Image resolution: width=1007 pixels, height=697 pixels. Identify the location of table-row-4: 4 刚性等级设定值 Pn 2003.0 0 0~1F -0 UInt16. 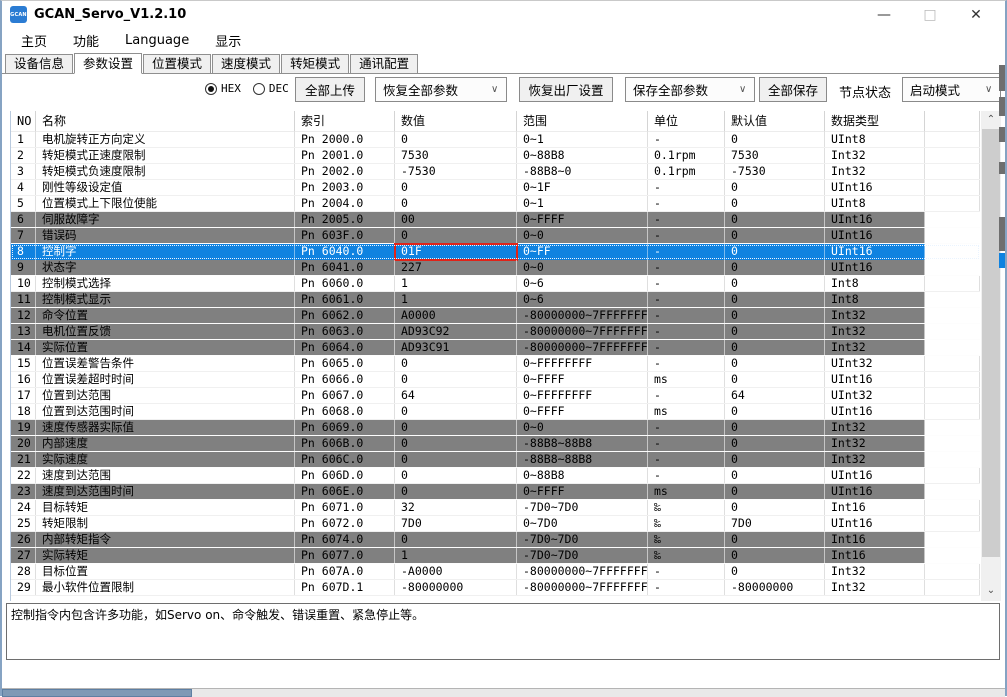
(495, 188).